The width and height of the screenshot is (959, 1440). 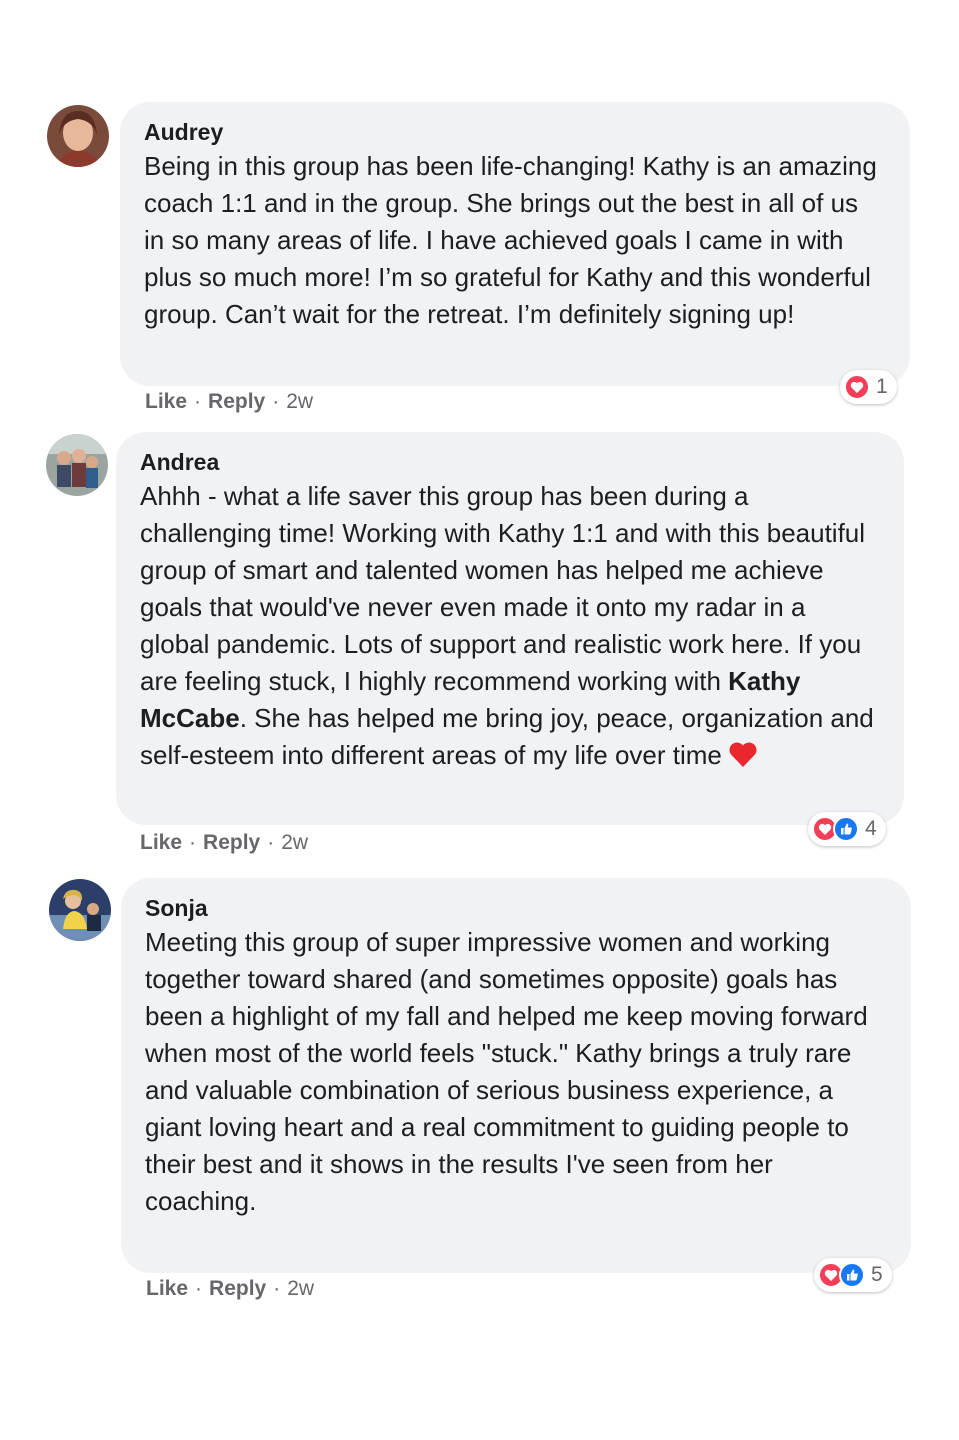 I want to click on reaction-summary: 1, so click(x=868, y=387).